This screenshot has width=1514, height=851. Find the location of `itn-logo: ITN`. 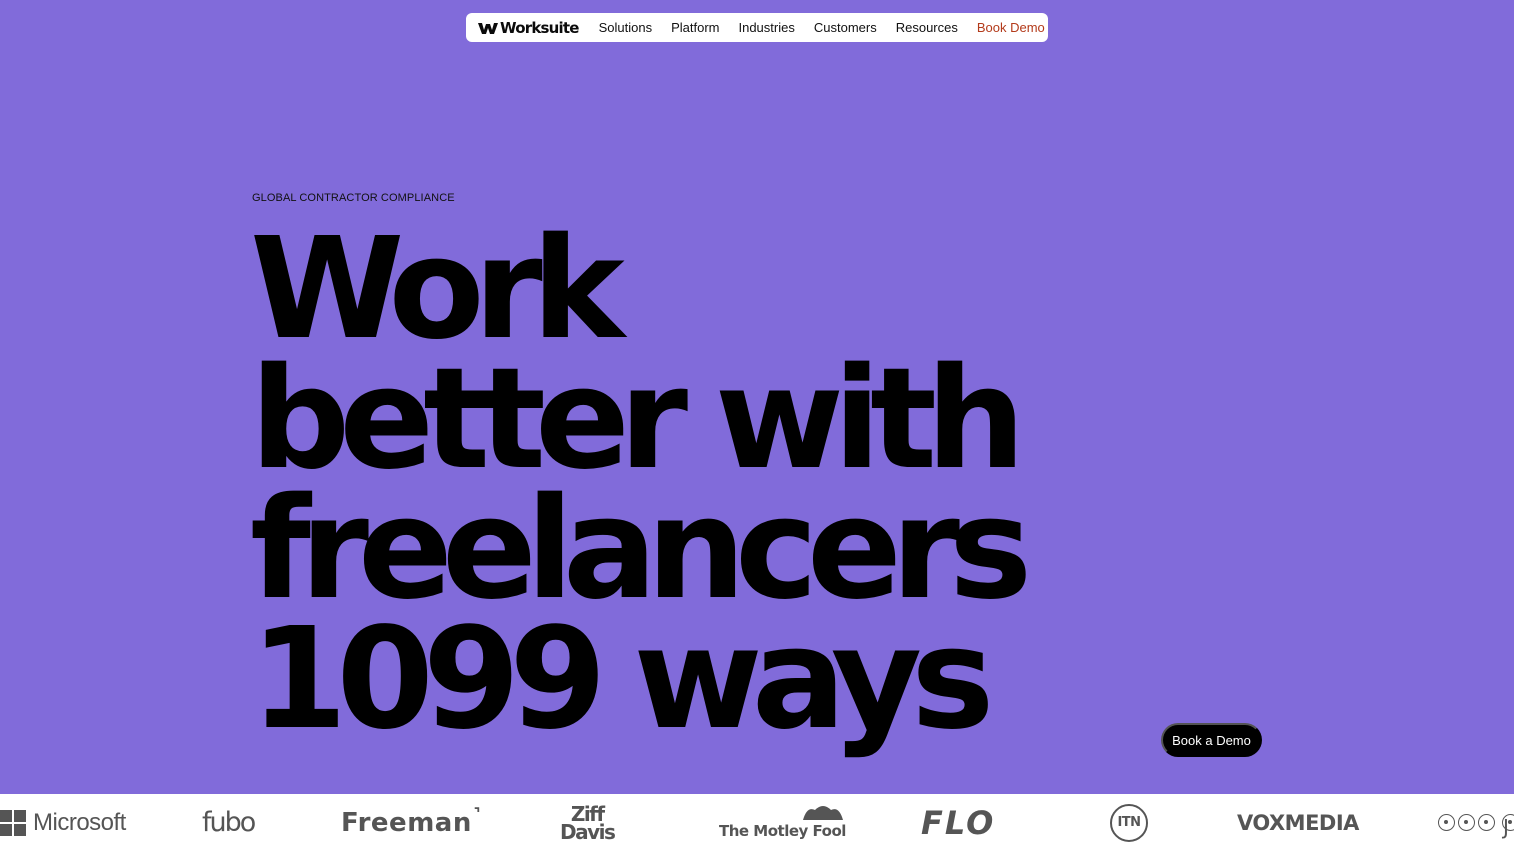

itn-logo: ITN is located at coordinates (1129, 822).